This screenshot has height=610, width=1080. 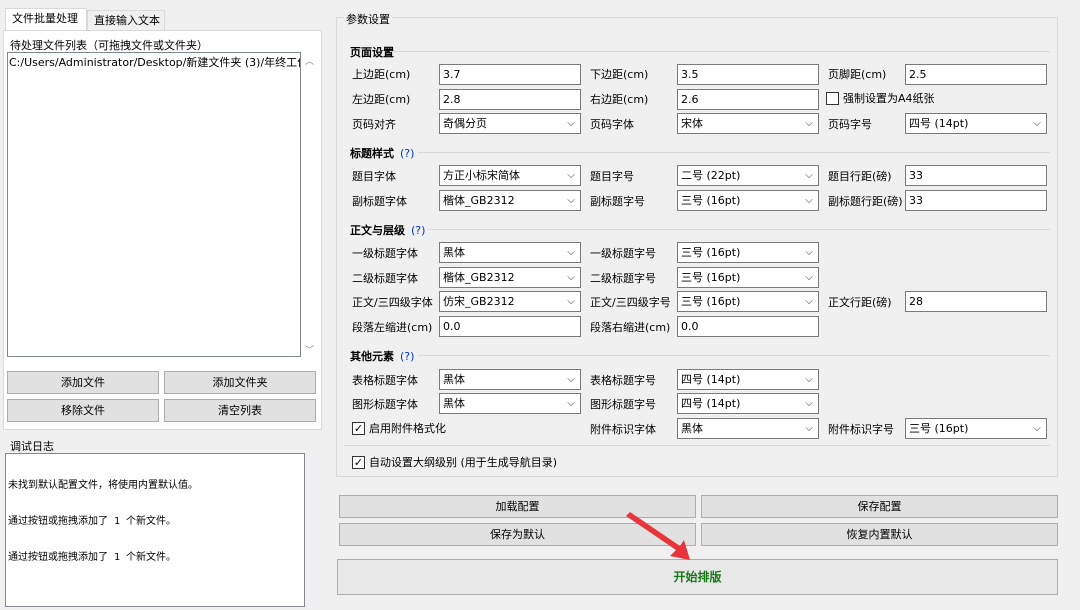 I want to click on page-font-select: 宋体 ⌵, so click(x=748, y=123).